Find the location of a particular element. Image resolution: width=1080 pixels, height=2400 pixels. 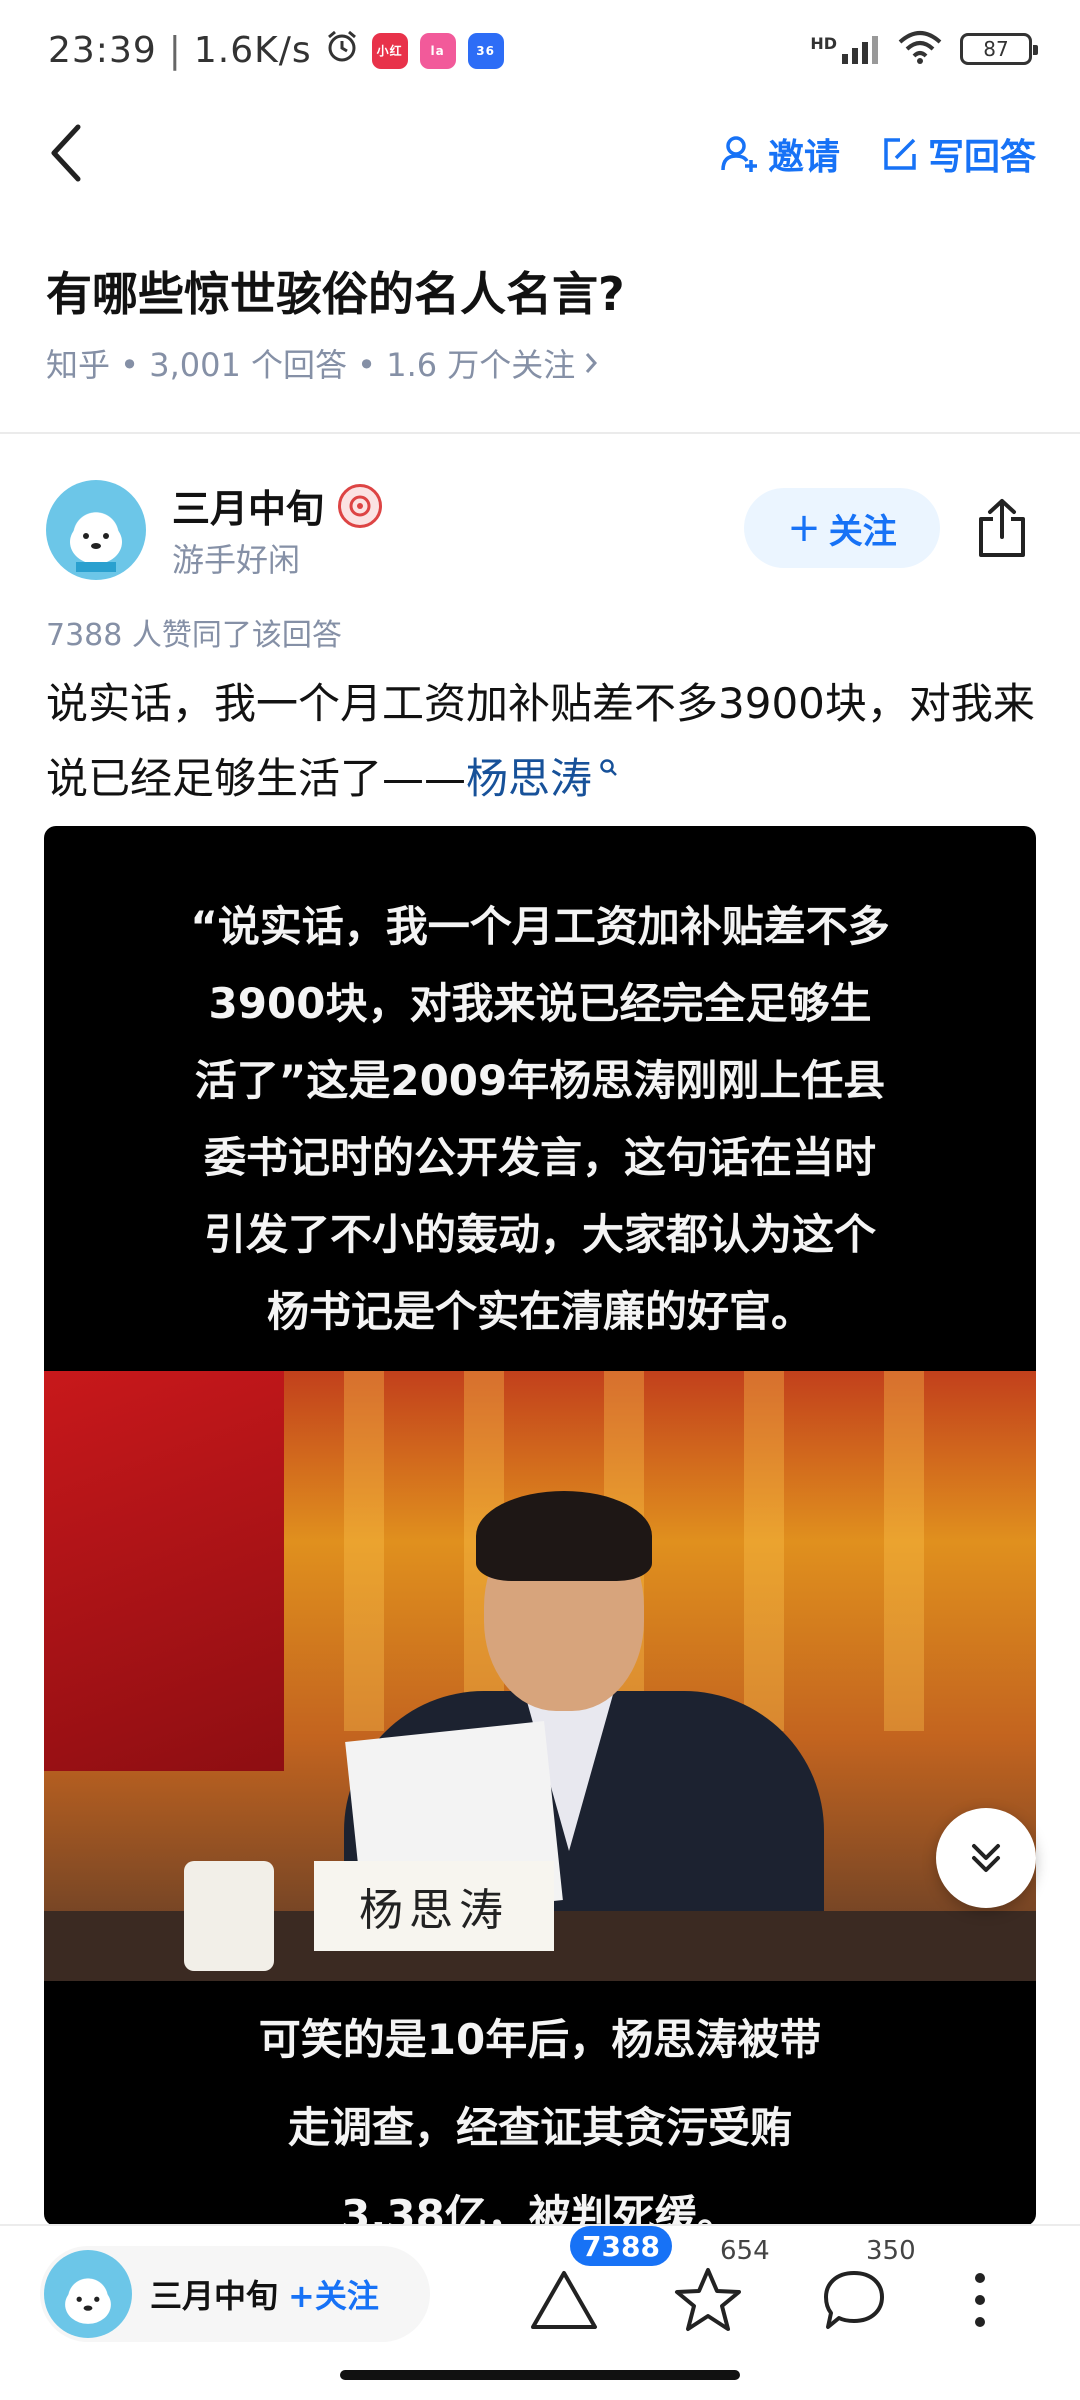

nameplate: 杨思涛 is located at coordinates (434, 1906).